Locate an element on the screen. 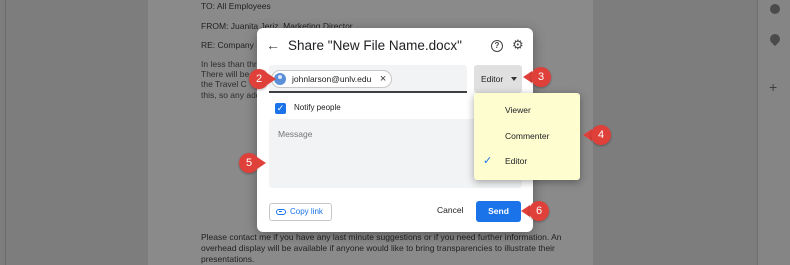 The height and width of the screenshot is (265, 790). callout-number: 2 is located at coordinates (259, 79).